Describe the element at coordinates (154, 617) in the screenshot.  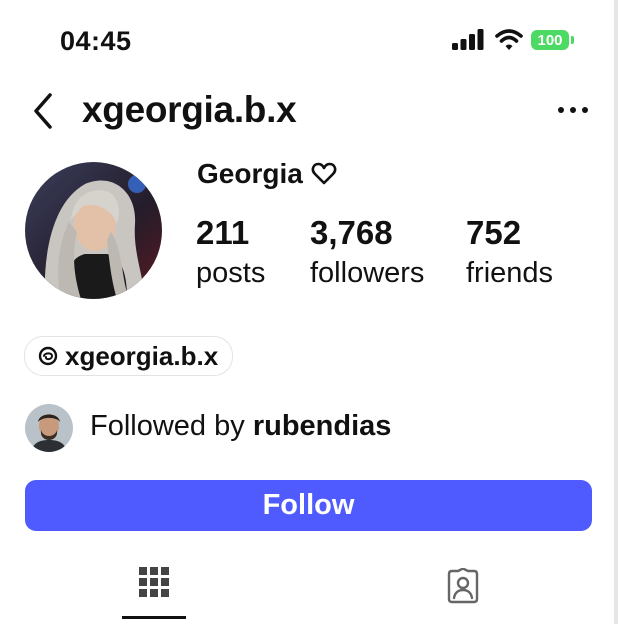
I see `active-tab-indicator` at that location.